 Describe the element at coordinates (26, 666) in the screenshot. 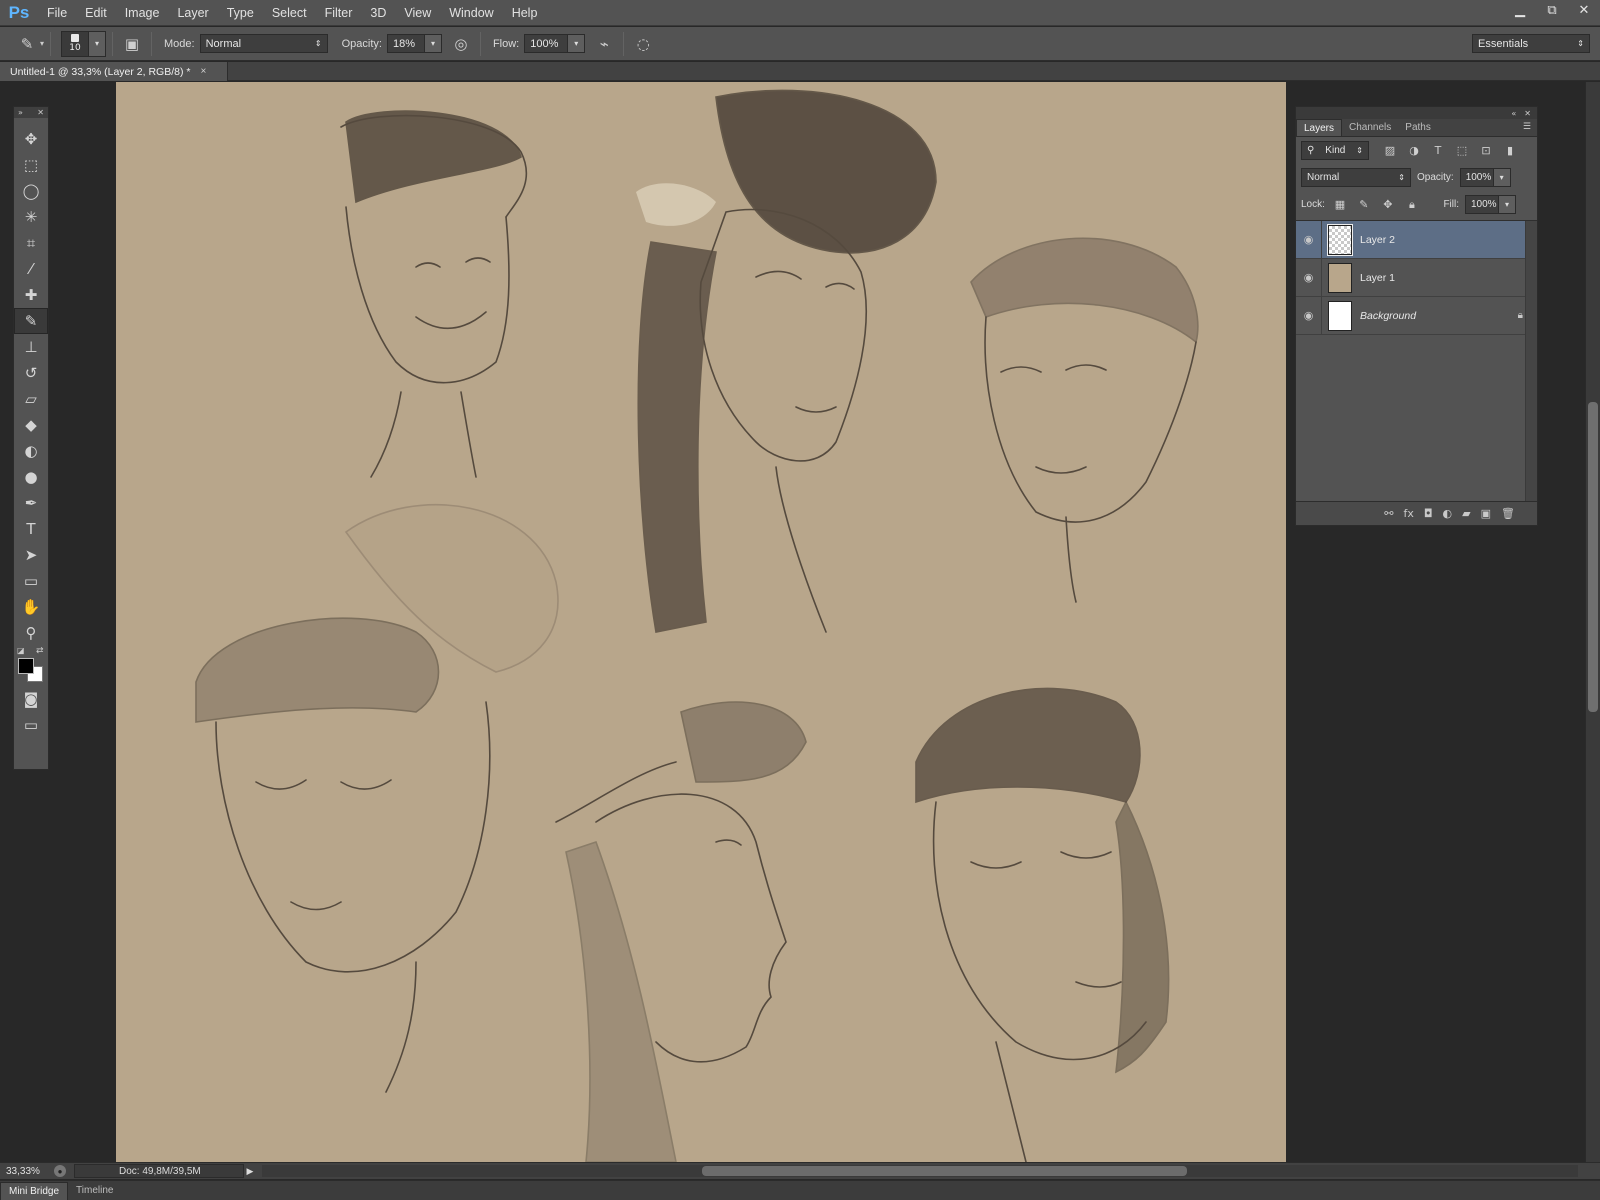

I see `foreground-color-swatch` at that location.